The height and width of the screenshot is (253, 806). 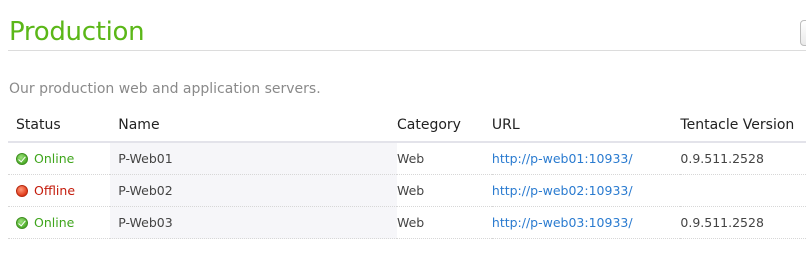 What do you see at coordinates (77, 32) in the screenshot?
I see `page-title: Production` at bounding box center [77, 32].